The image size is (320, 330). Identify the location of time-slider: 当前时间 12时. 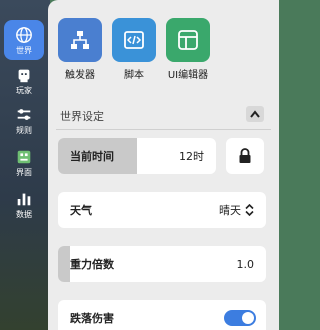
(137, 156).